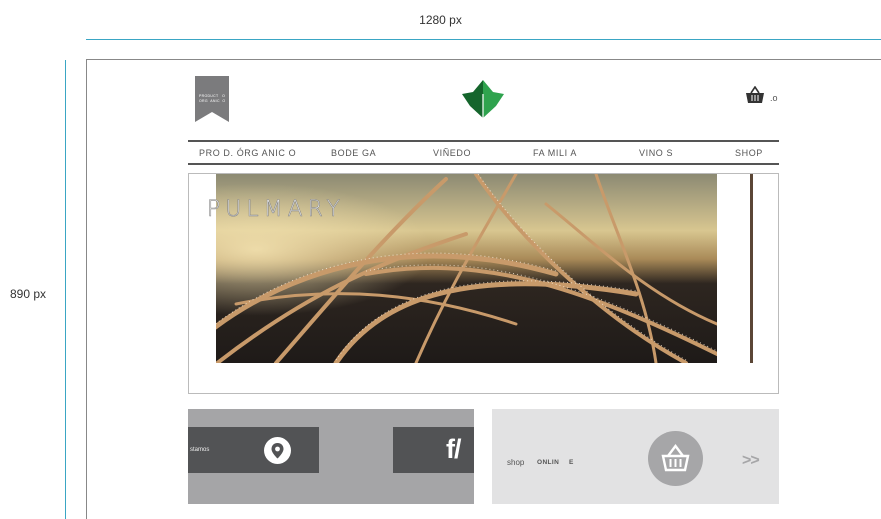  I want to click on online-label-suffix: E, so click(571, 462).